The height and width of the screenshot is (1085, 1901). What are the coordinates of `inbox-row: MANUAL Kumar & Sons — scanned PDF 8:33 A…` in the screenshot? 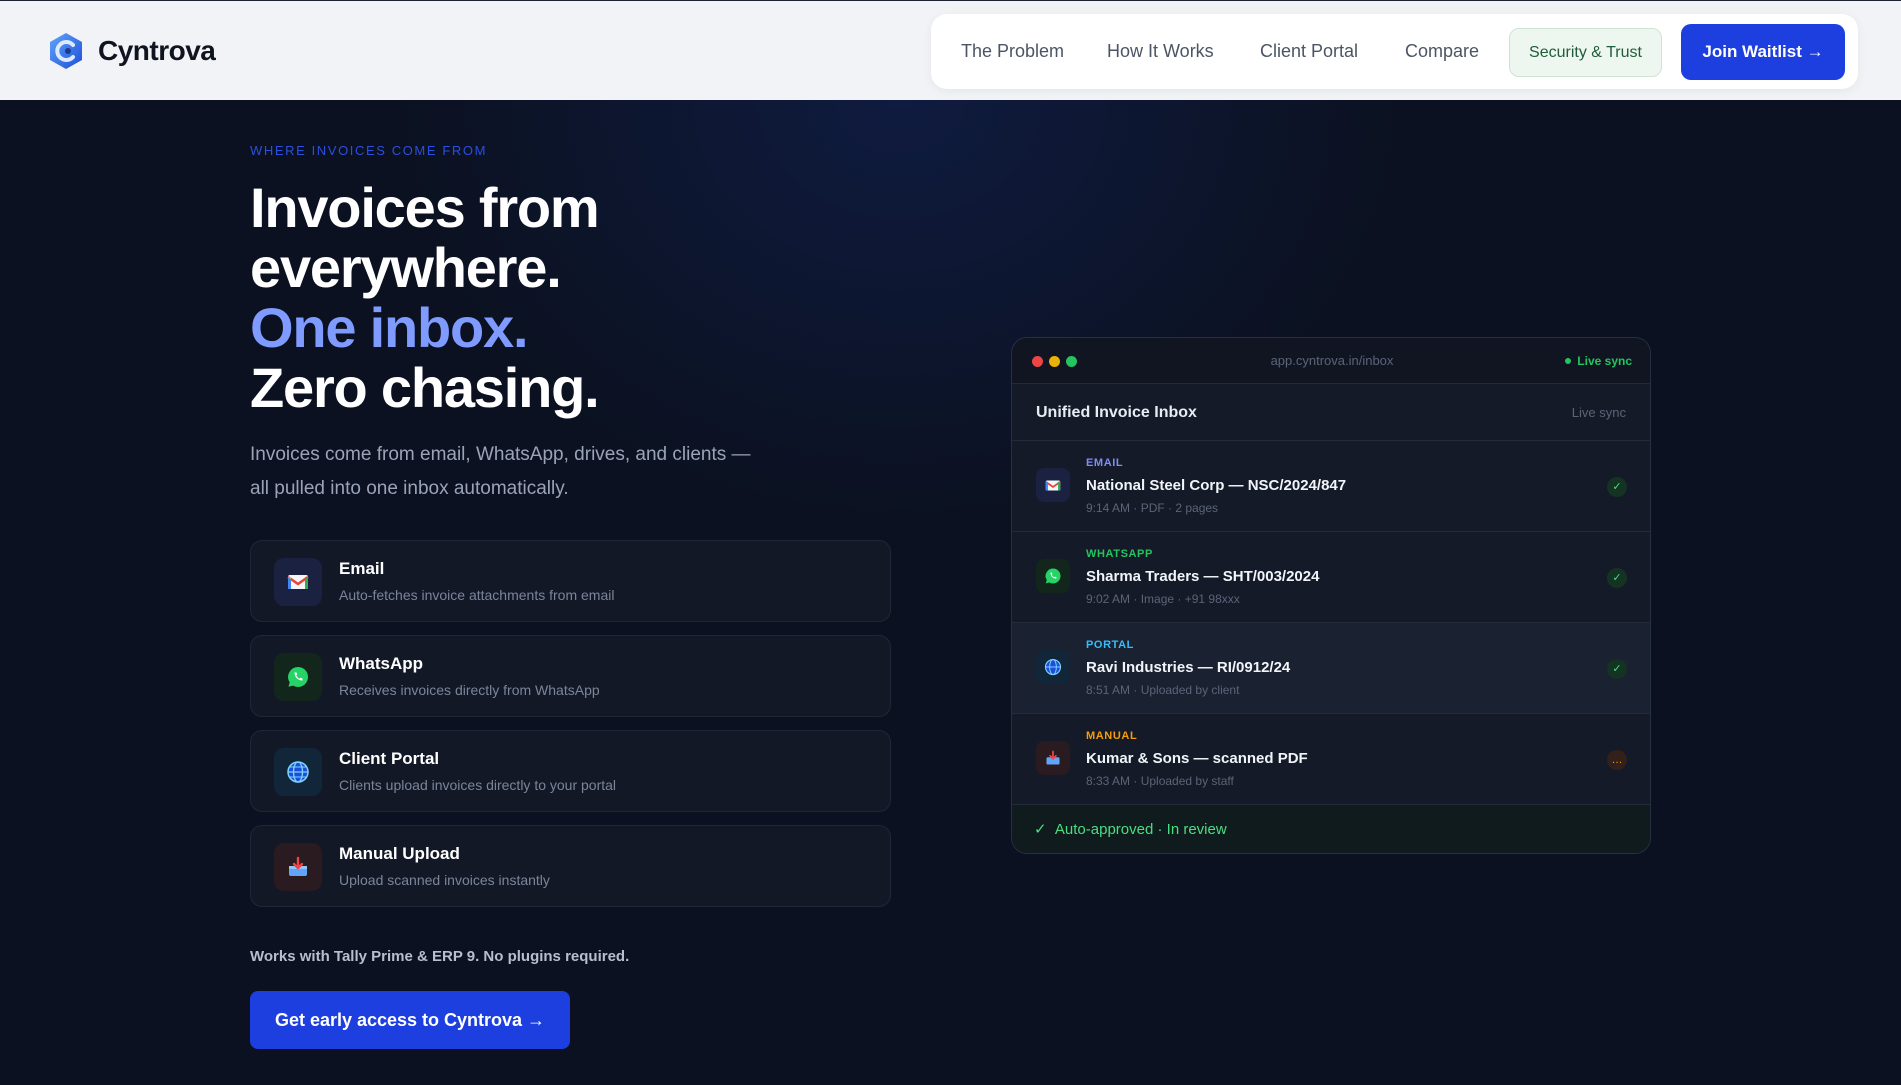 It's located at (1331, 759).